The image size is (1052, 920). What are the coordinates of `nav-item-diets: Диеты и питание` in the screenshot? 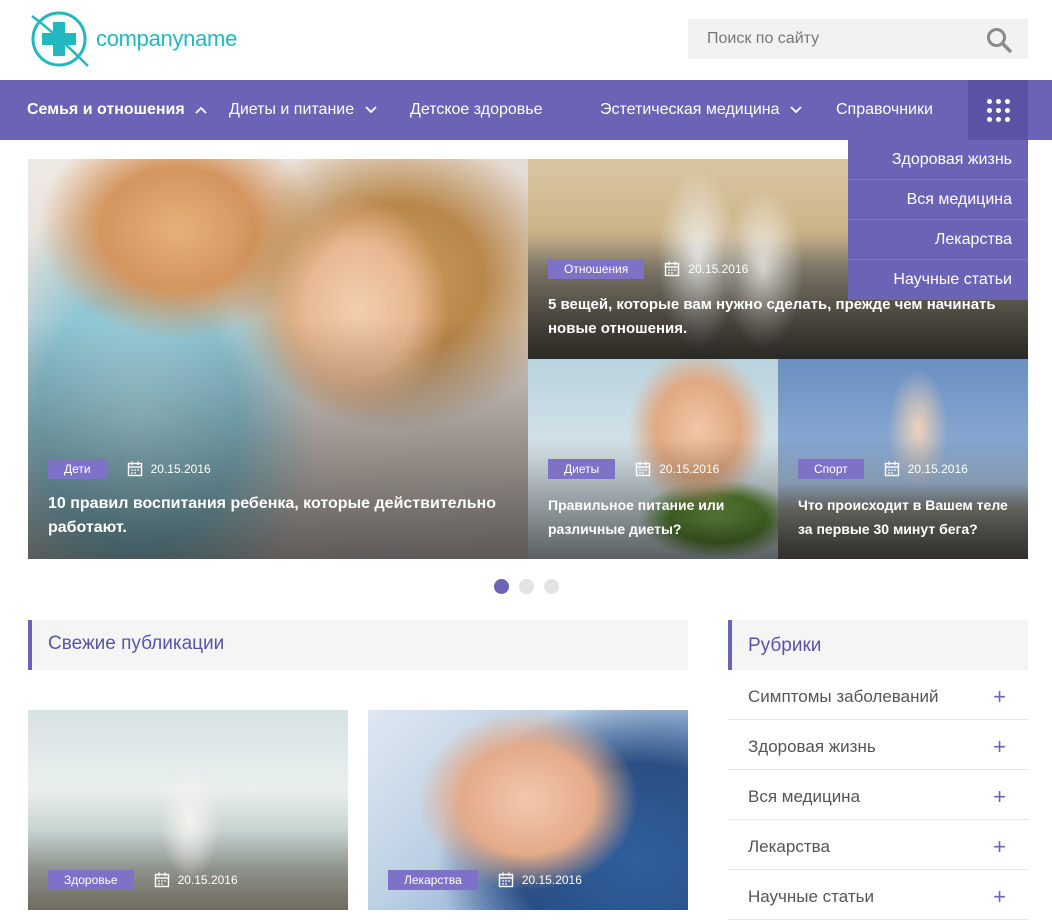 It's located at (303, 110).